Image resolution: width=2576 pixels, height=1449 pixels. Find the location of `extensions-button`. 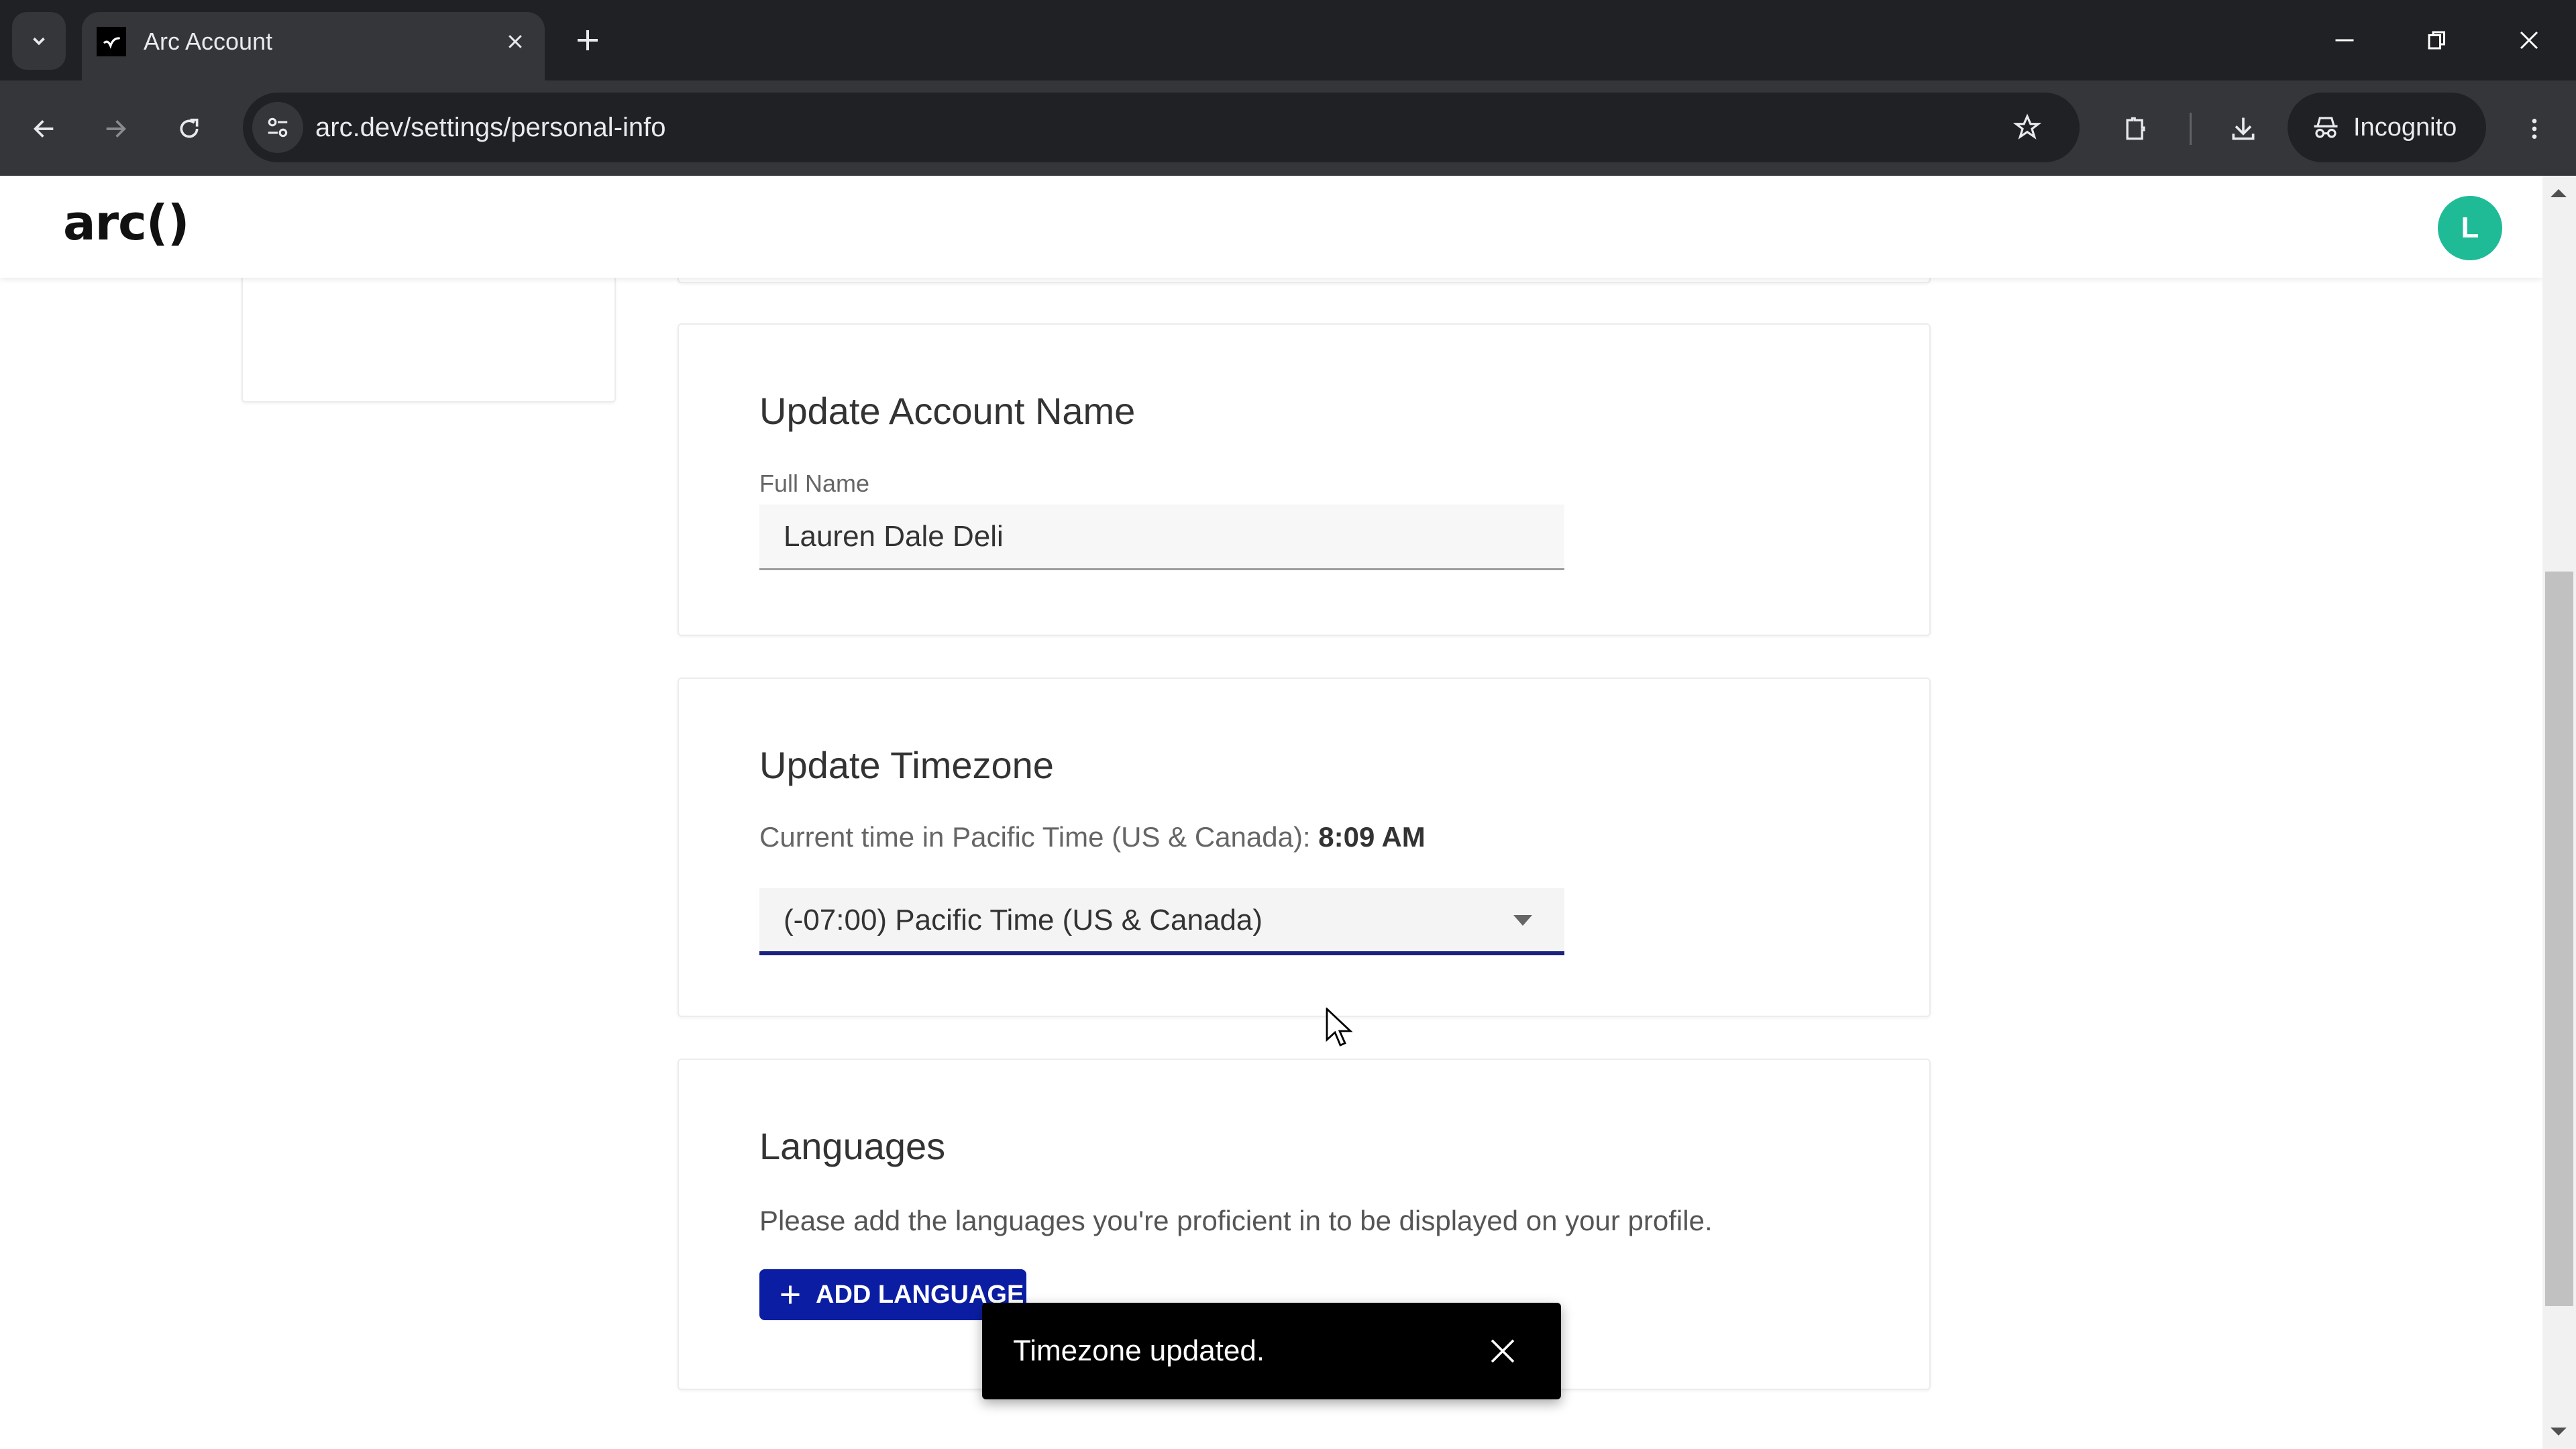

extensions-button is located at coordinates (2135, 128).